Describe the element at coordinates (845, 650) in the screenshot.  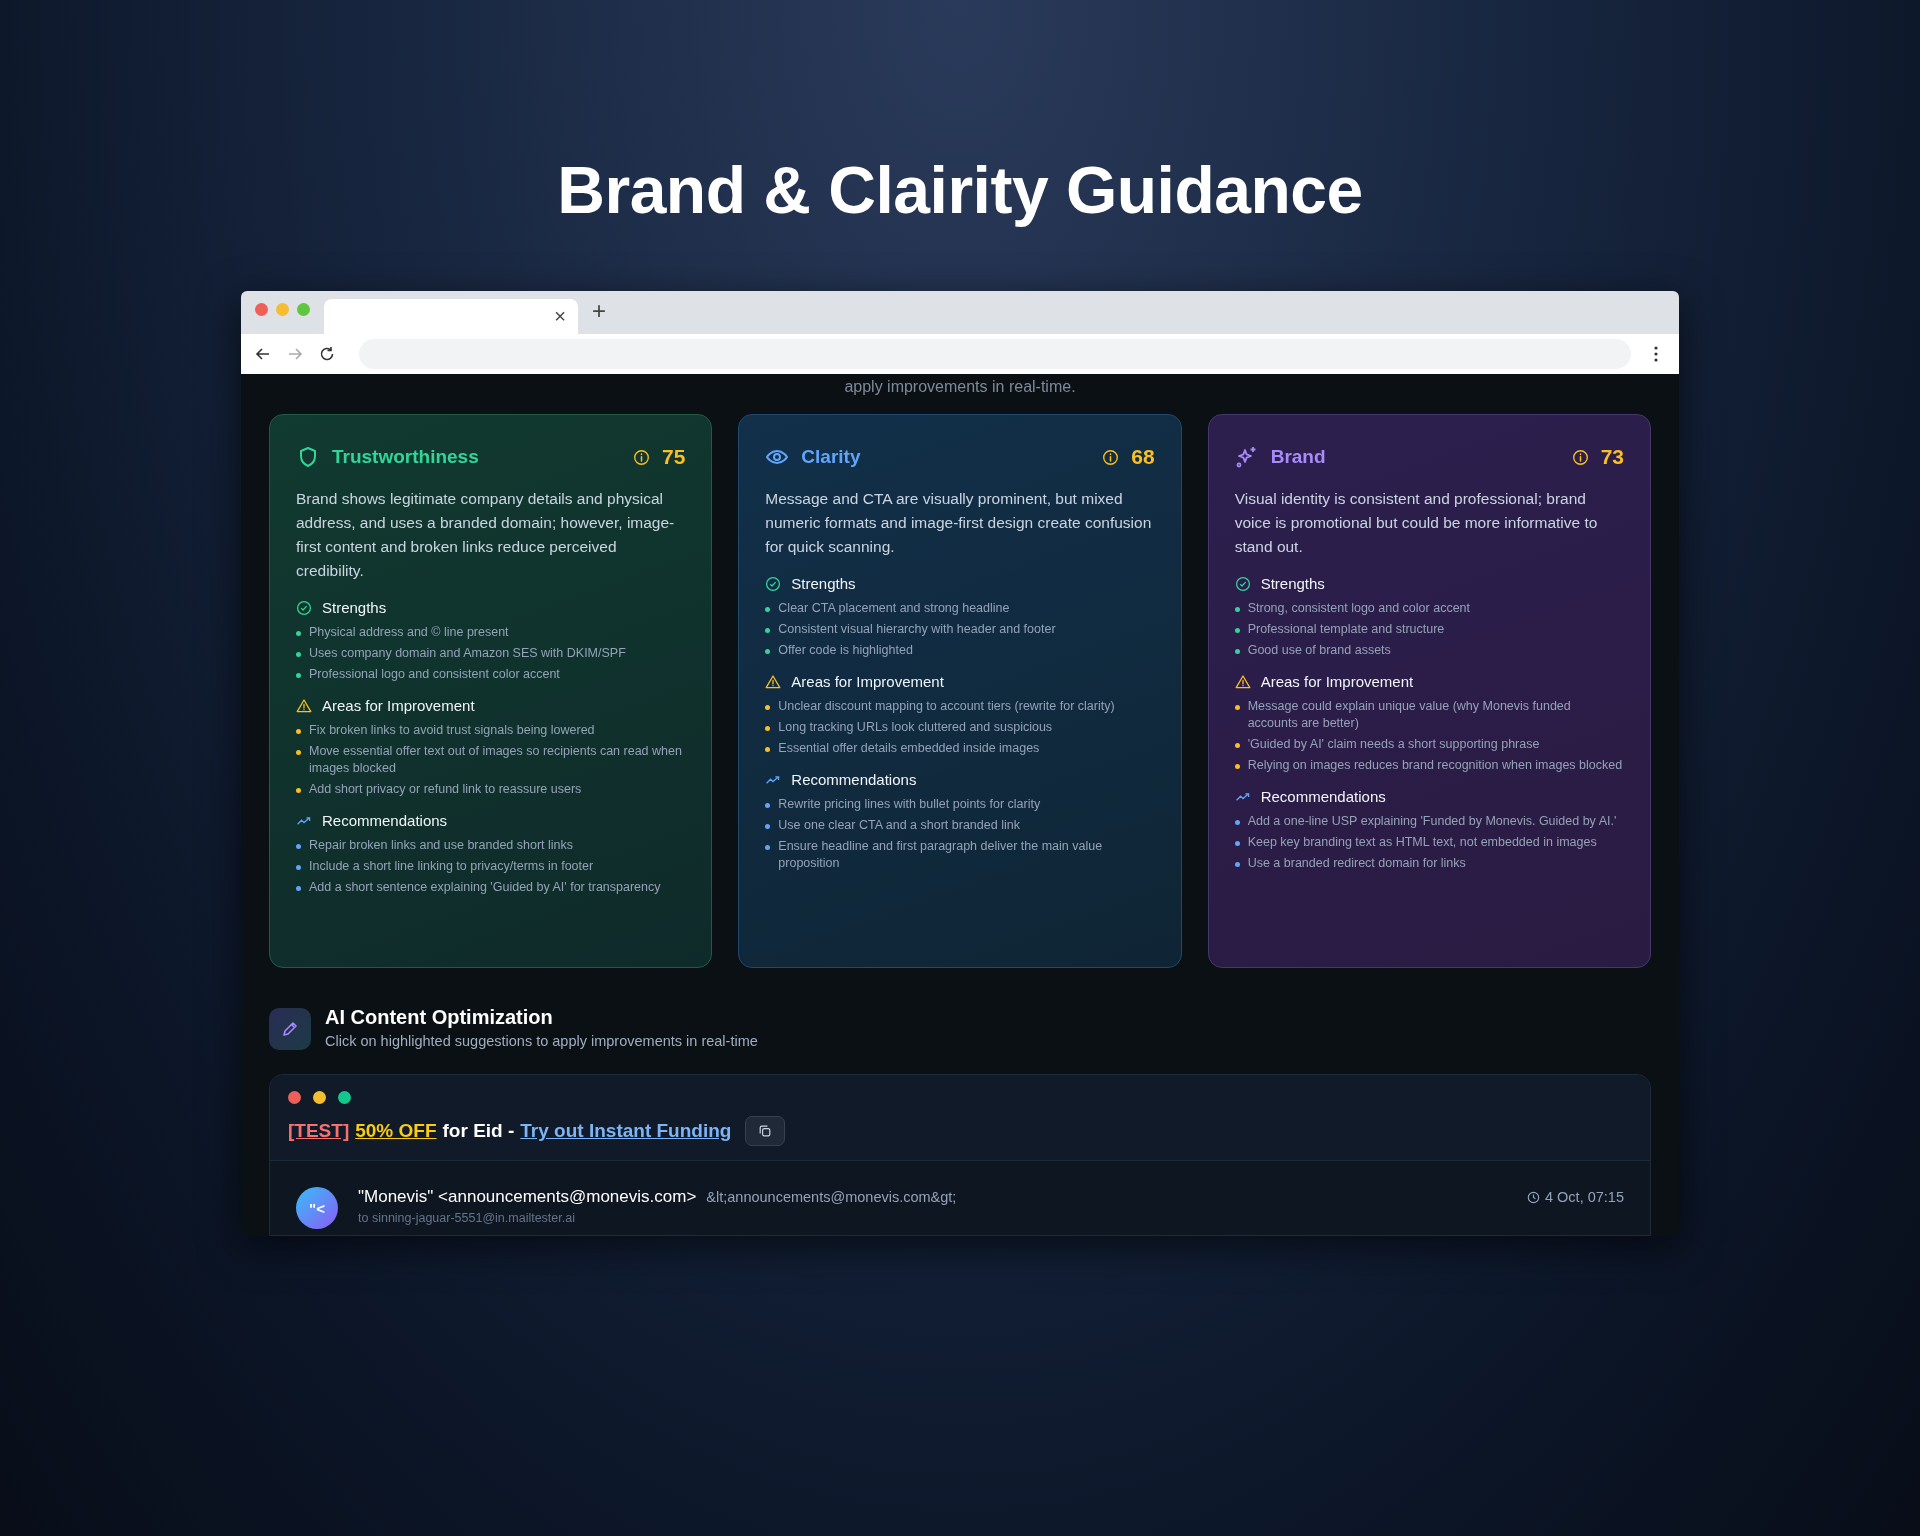
I see `list-item-text: Offer code is highlighted` at that location.